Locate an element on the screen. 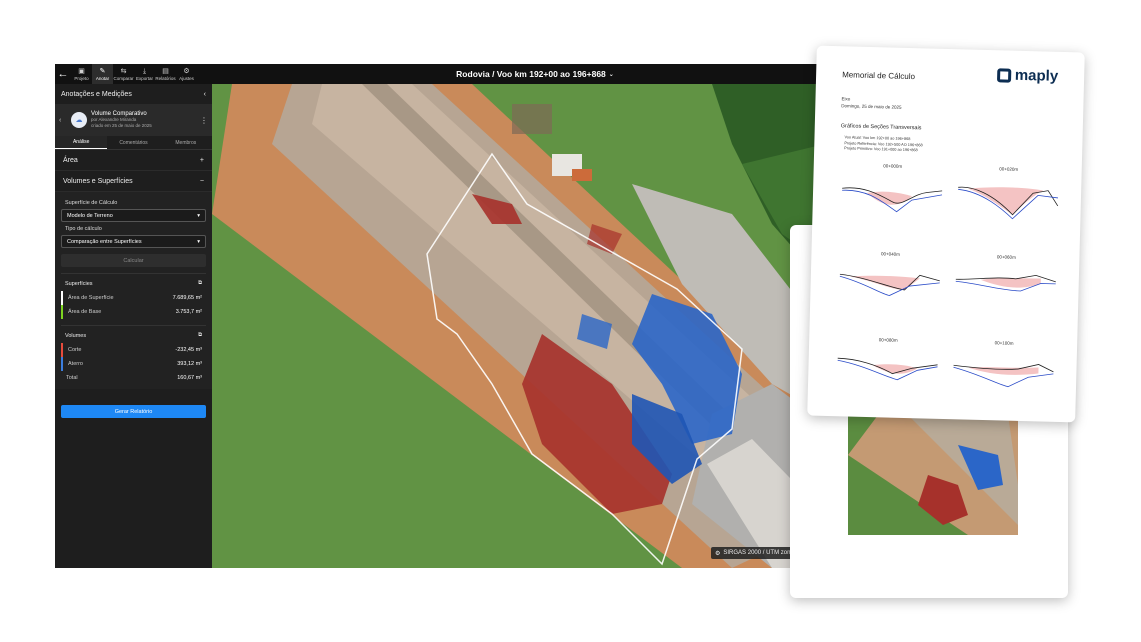 The width and height of the screenshot is (1141, 642). calc-surface-label: Superfície de Cálculo is located at coordinates (91, 203).